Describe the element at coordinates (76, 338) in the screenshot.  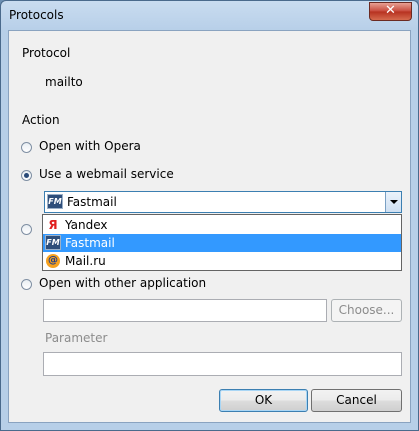
I see `parameter-label: Parameter` at that location.